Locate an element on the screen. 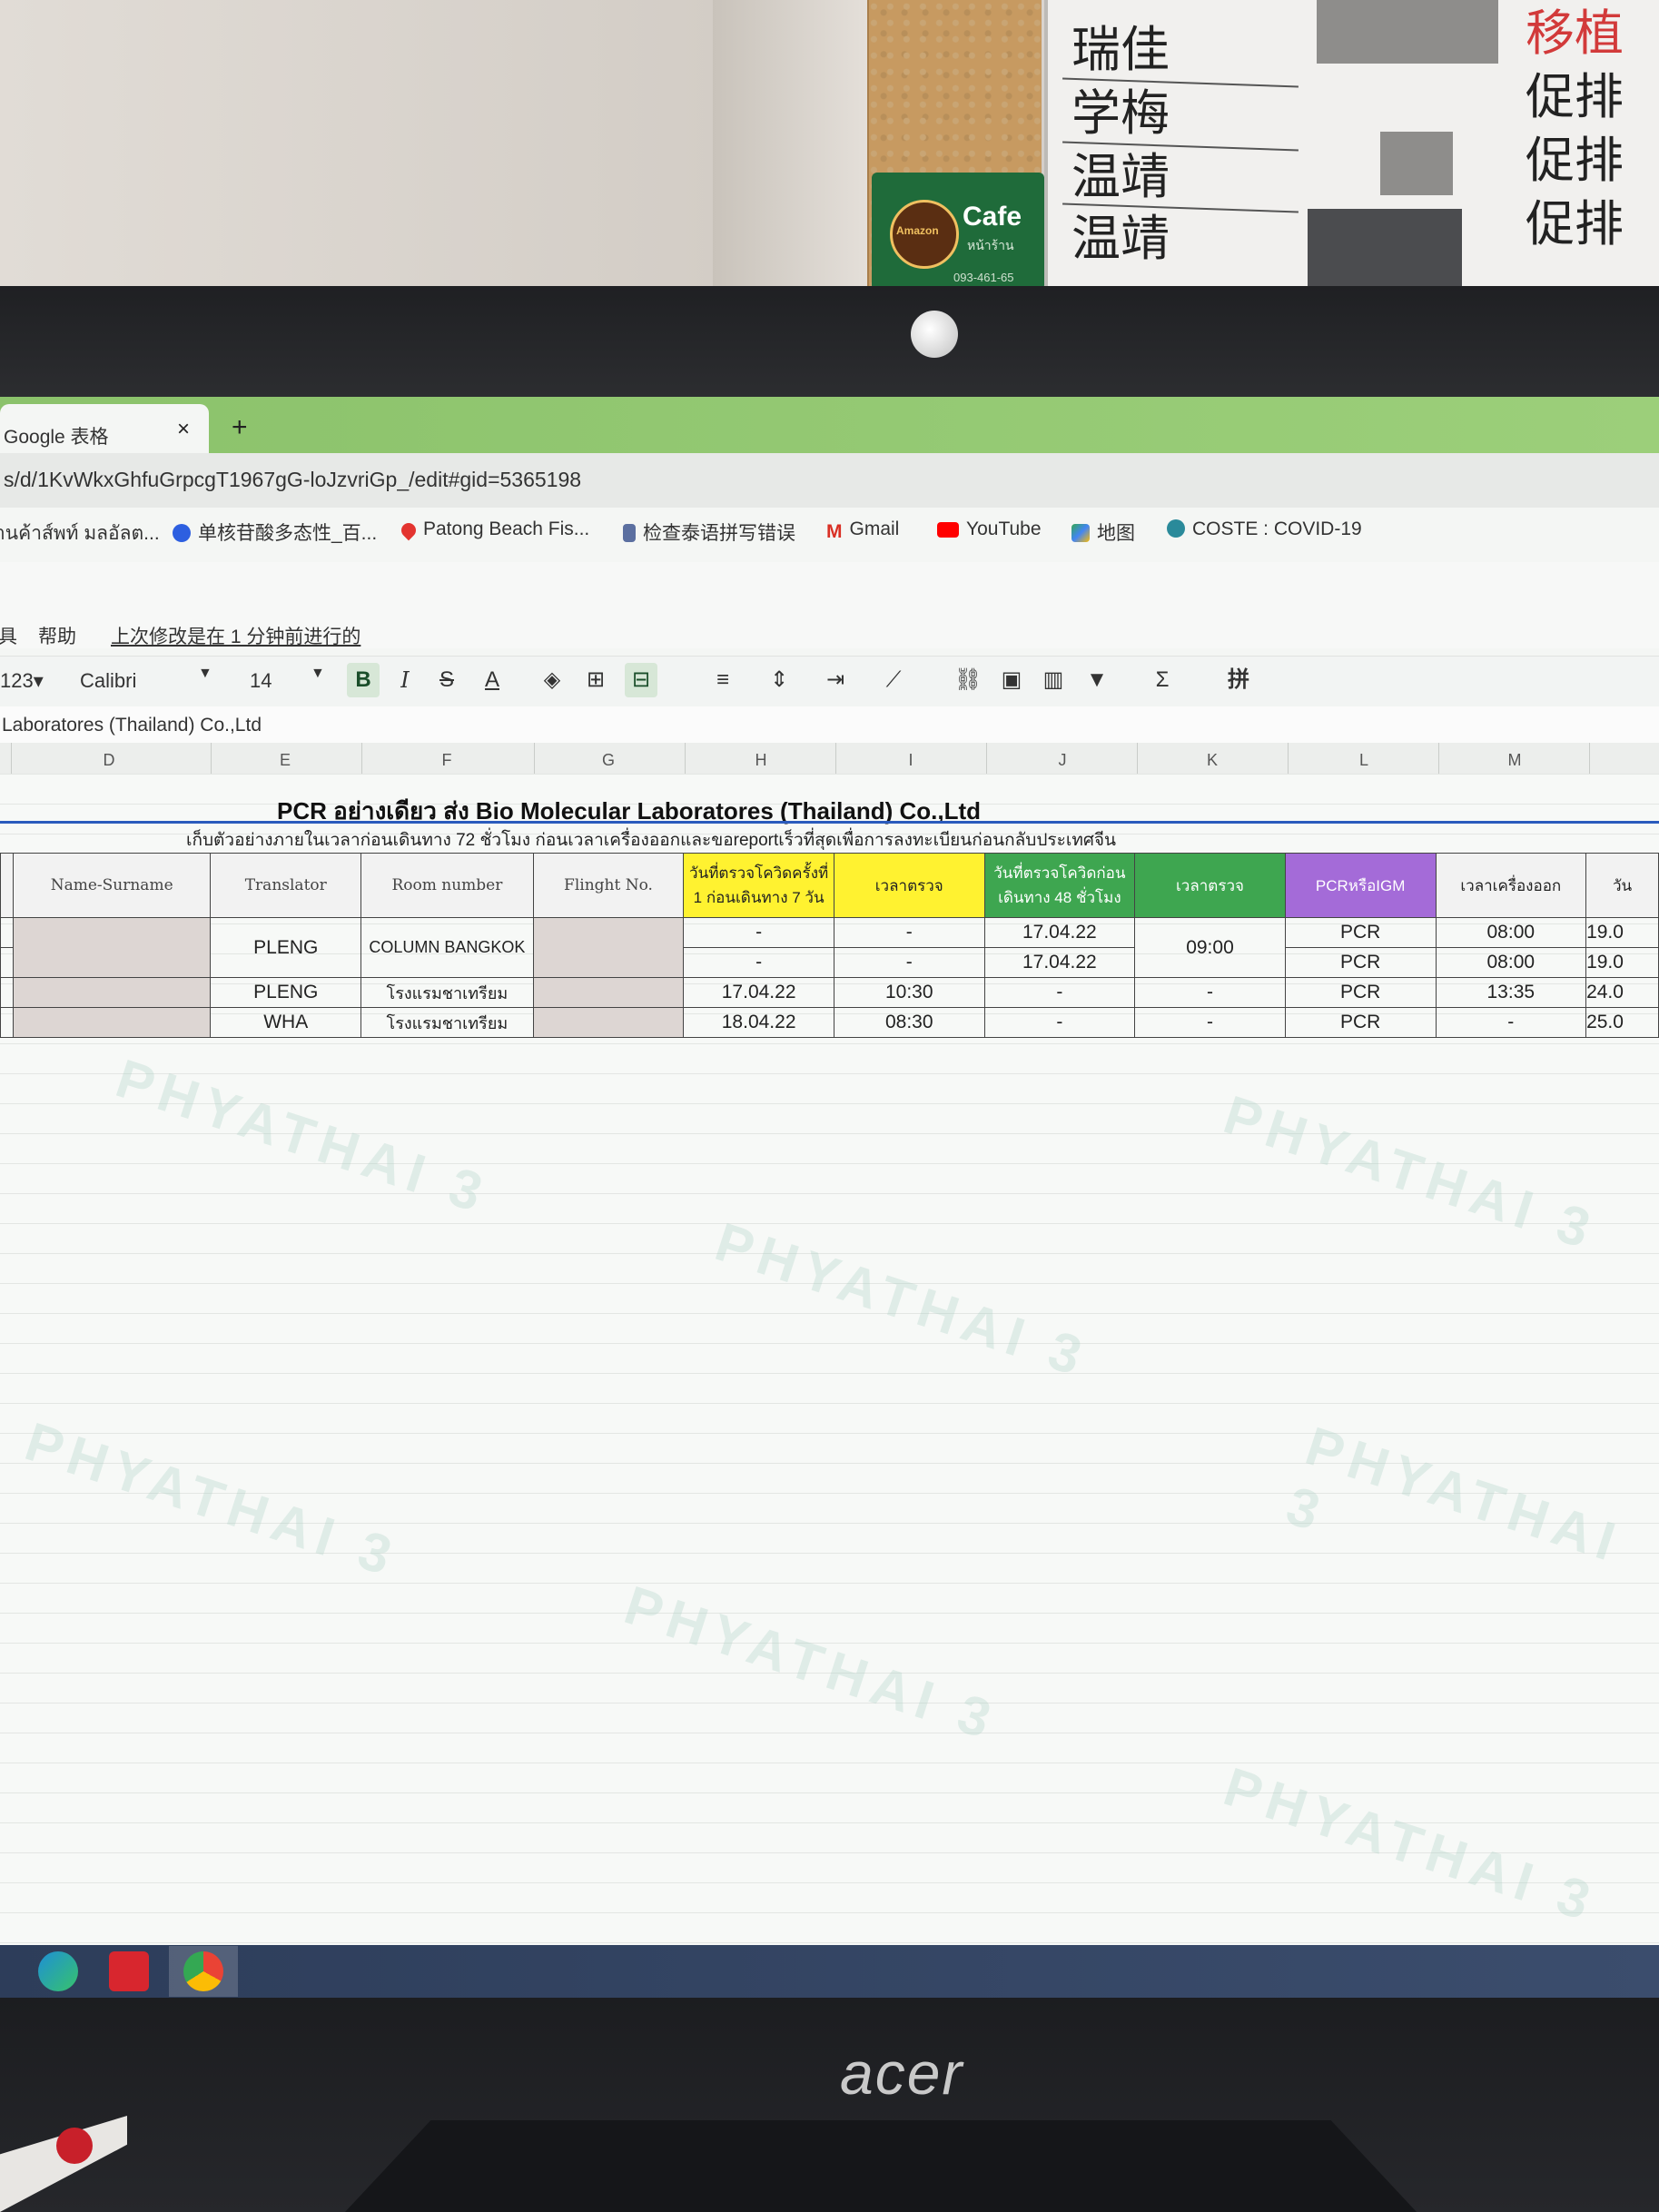 The width and height of the screenshot is (1659, 2212). font-size-dropdown: 14 is located at coordinates (261, 681).